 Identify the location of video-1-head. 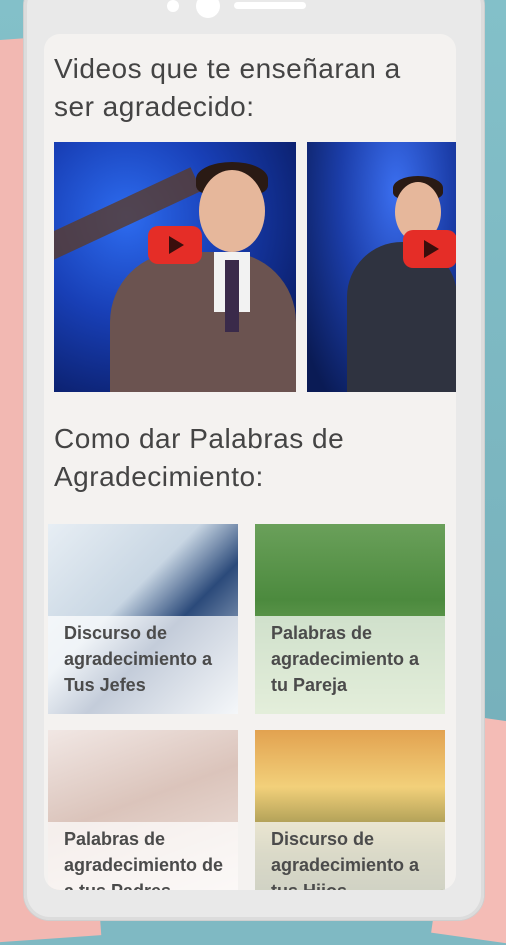
(232, 211).